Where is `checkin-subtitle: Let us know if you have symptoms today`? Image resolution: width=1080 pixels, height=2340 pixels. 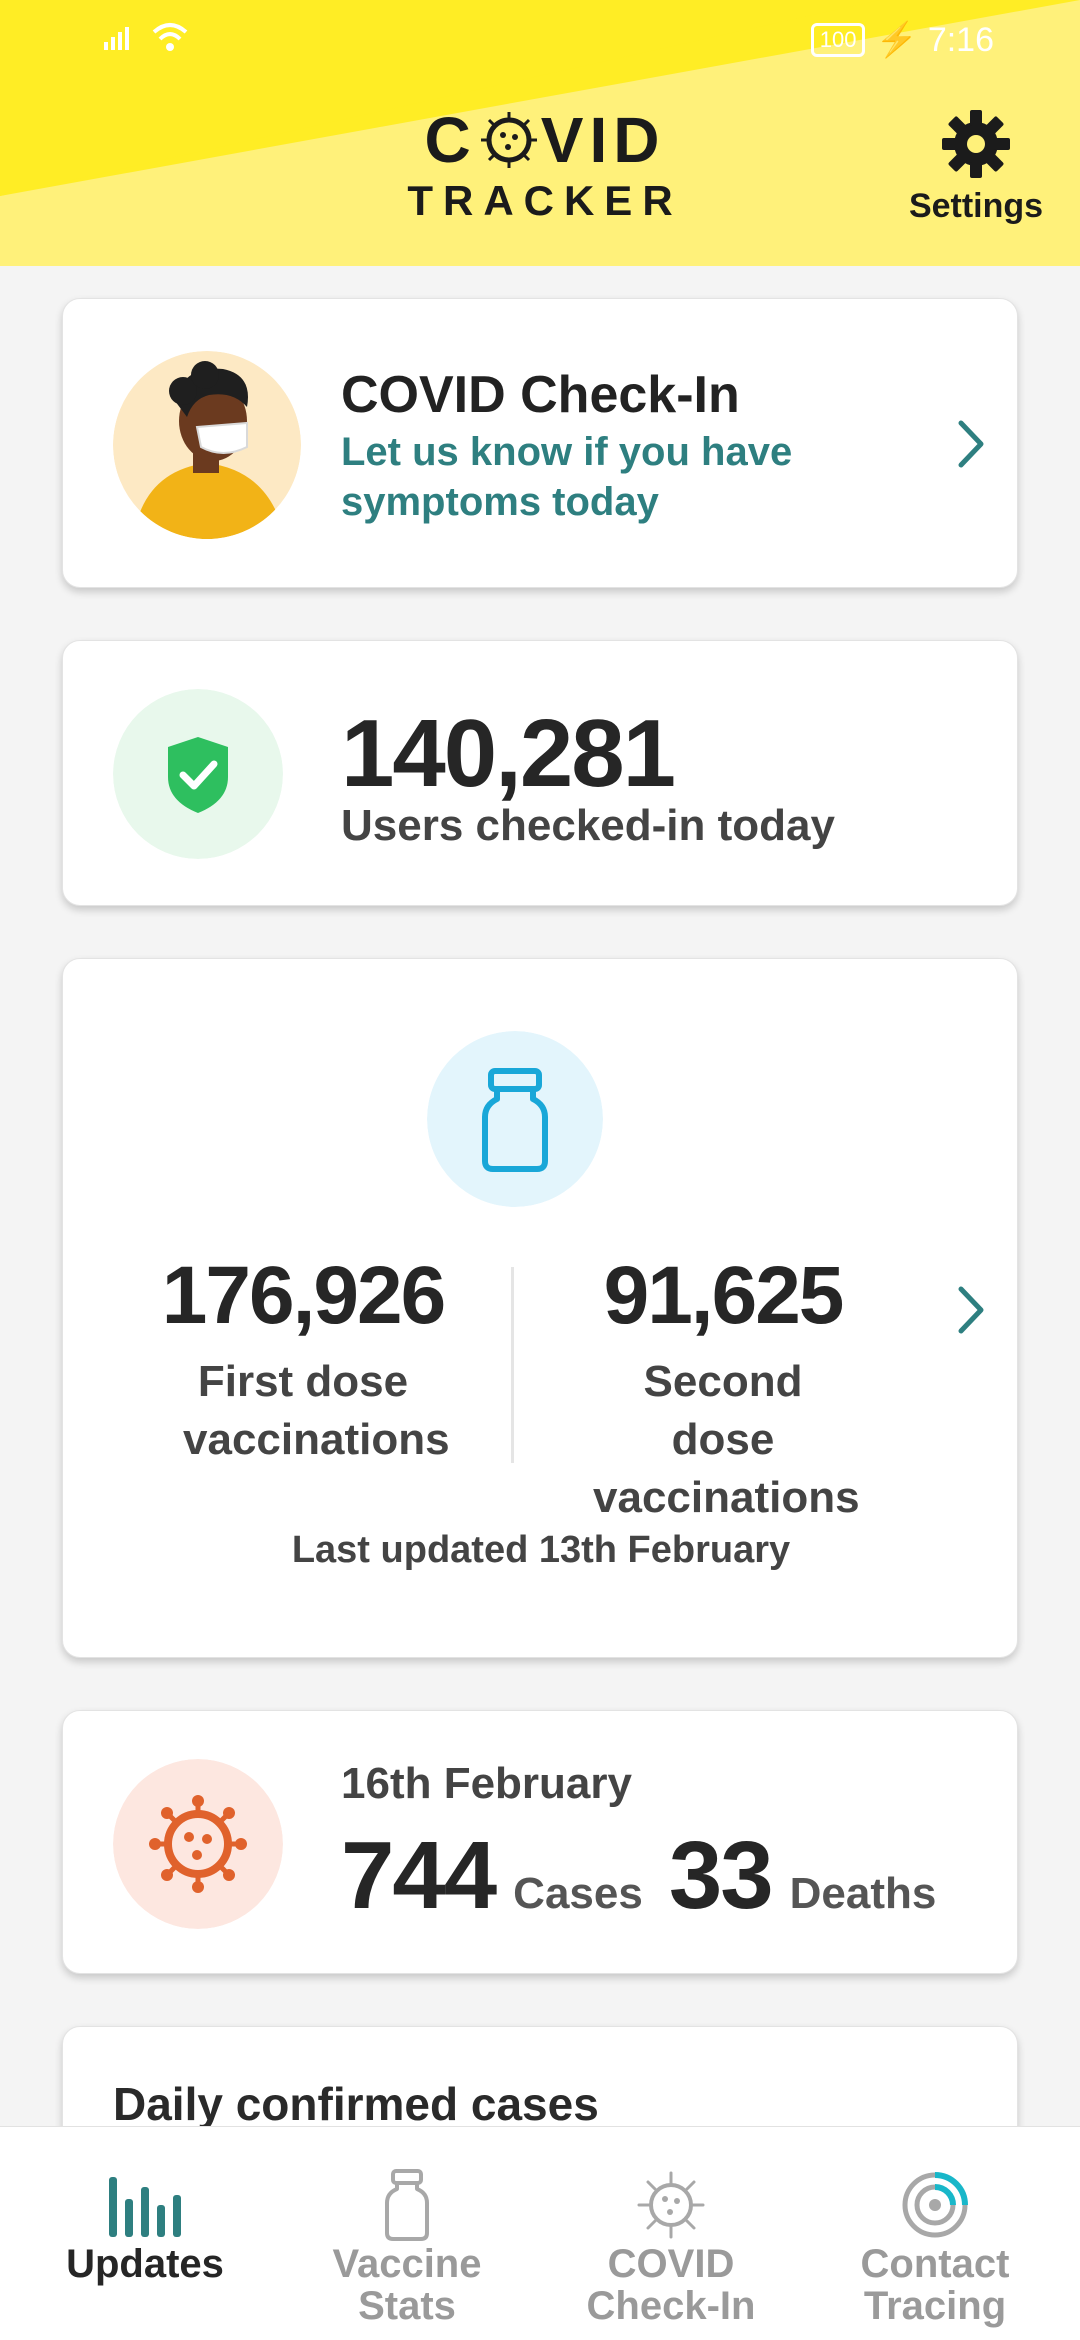
checkin-subtitle: Let us know if you have symptoms today is located at coordinates (567, 477).